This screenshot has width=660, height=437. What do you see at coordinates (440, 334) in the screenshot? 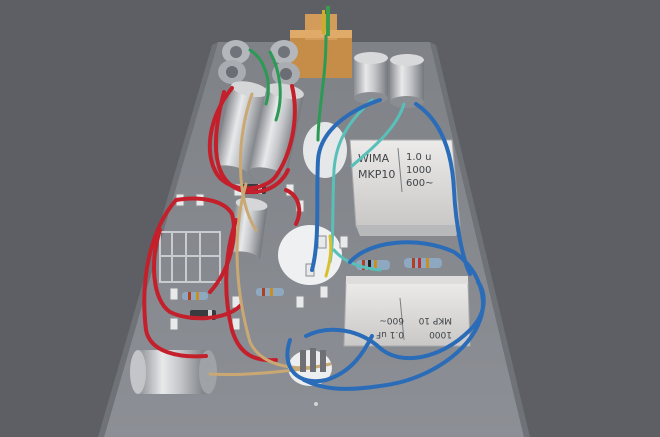
I see `wima-2-voltage: 1000` at bounding box center [440, 334].